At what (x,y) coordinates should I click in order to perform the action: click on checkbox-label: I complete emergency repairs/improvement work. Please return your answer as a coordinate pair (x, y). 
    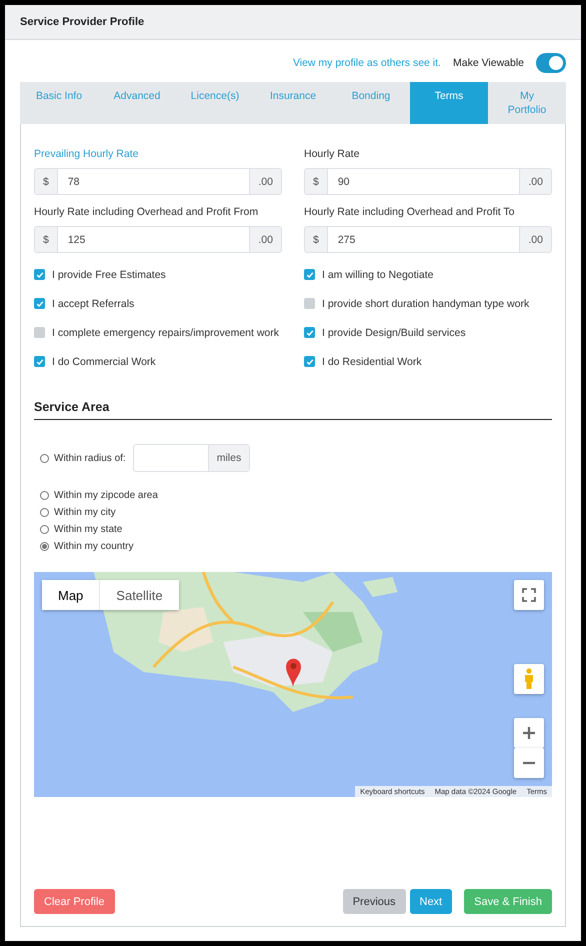
    Looking at the image, I should click on (166, 333).